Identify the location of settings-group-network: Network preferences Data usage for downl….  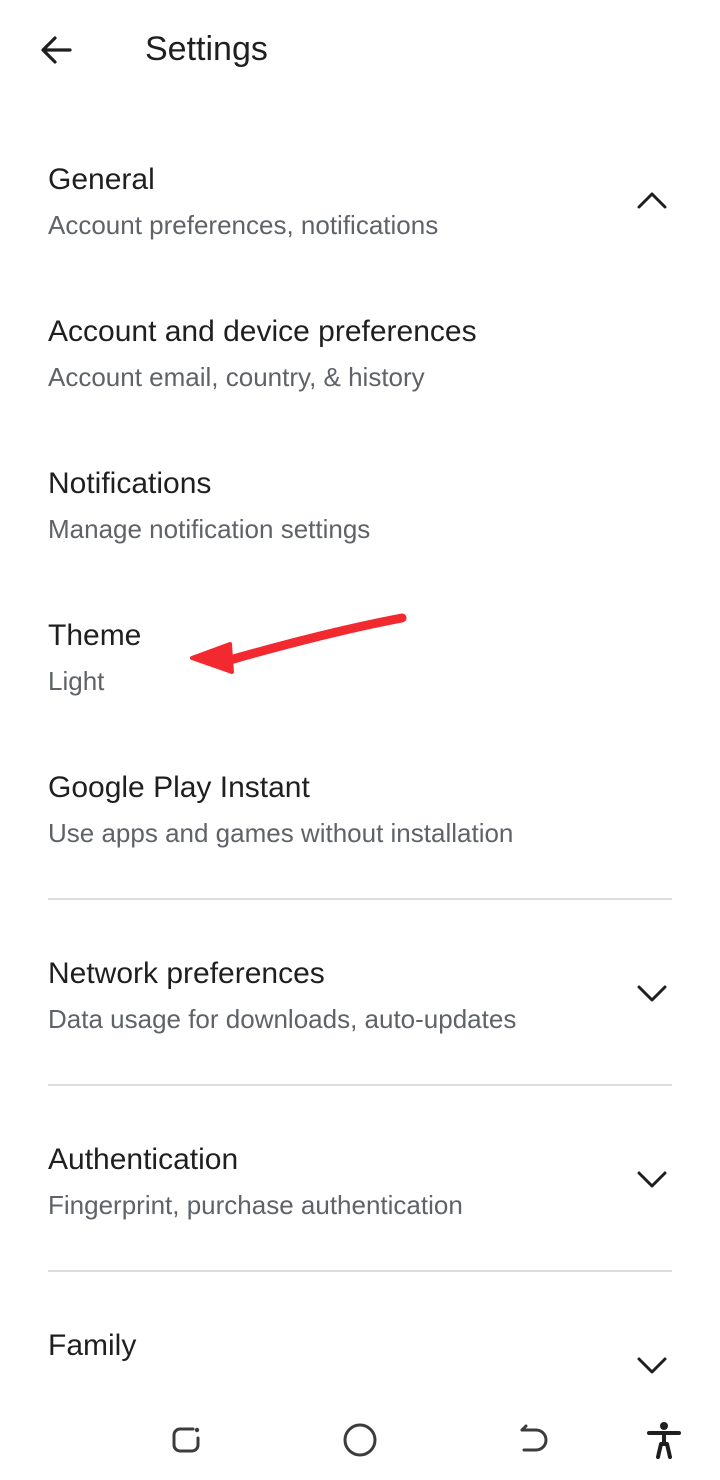
(360, 999).